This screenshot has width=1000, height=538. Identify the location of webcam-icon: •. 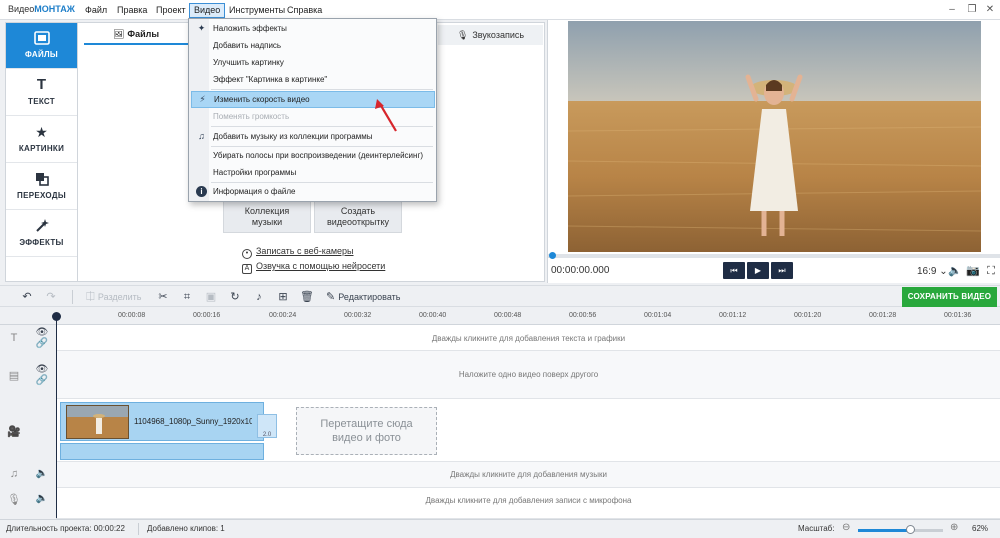
(247, 254).